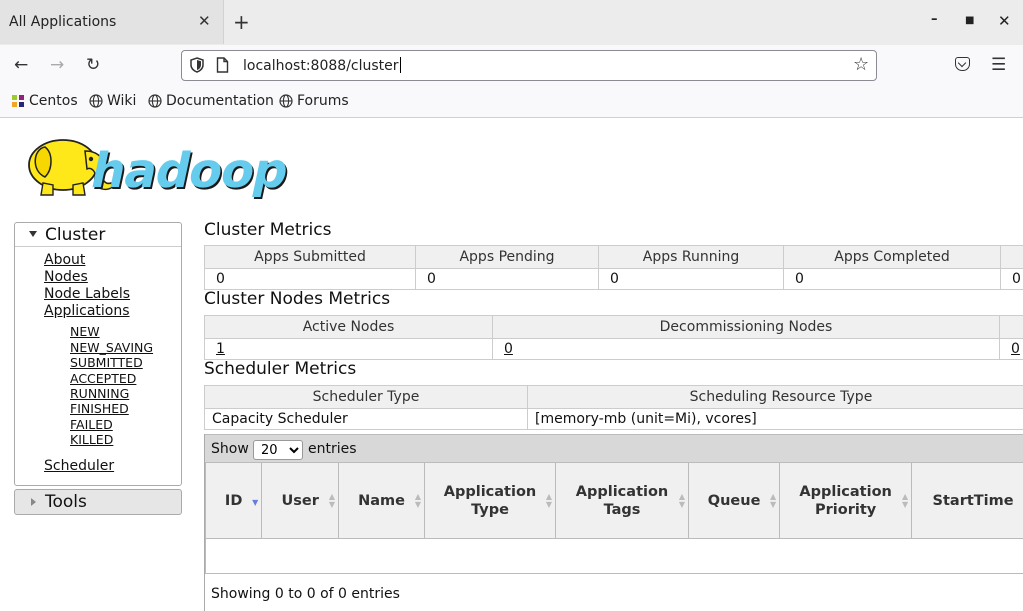 The image size is (1023, 611). Describe the element at coordinates (99, 393) in the screenshot. I see `app-state-running: RUNNING` at that location.